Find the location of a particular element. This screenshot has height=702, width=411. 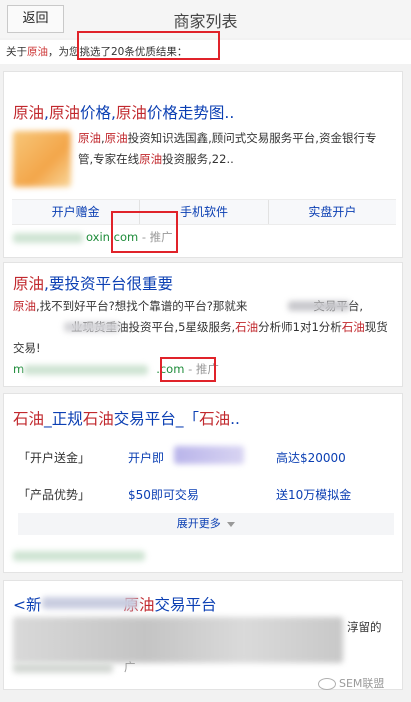

summary-prefix: 关于 is located at coordinates (16, 52).